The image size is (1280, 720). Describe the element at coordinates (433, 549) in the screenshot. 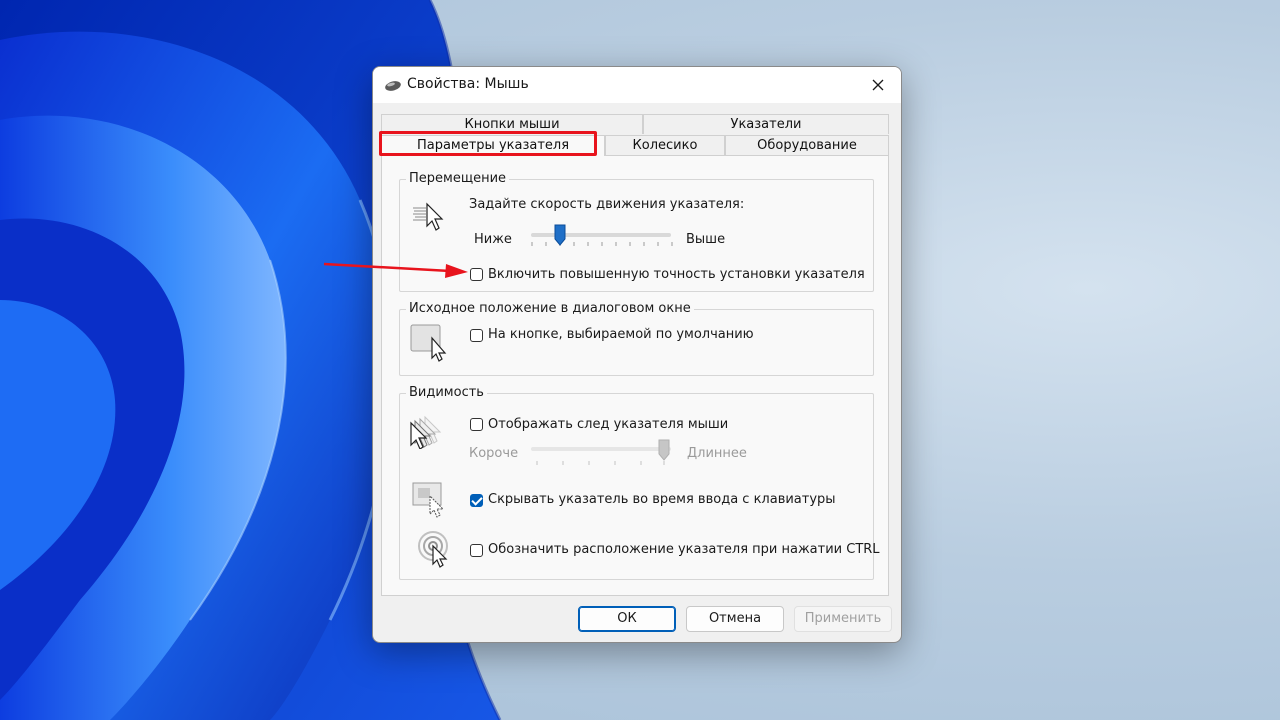

I see `show-location-icon` at that location.